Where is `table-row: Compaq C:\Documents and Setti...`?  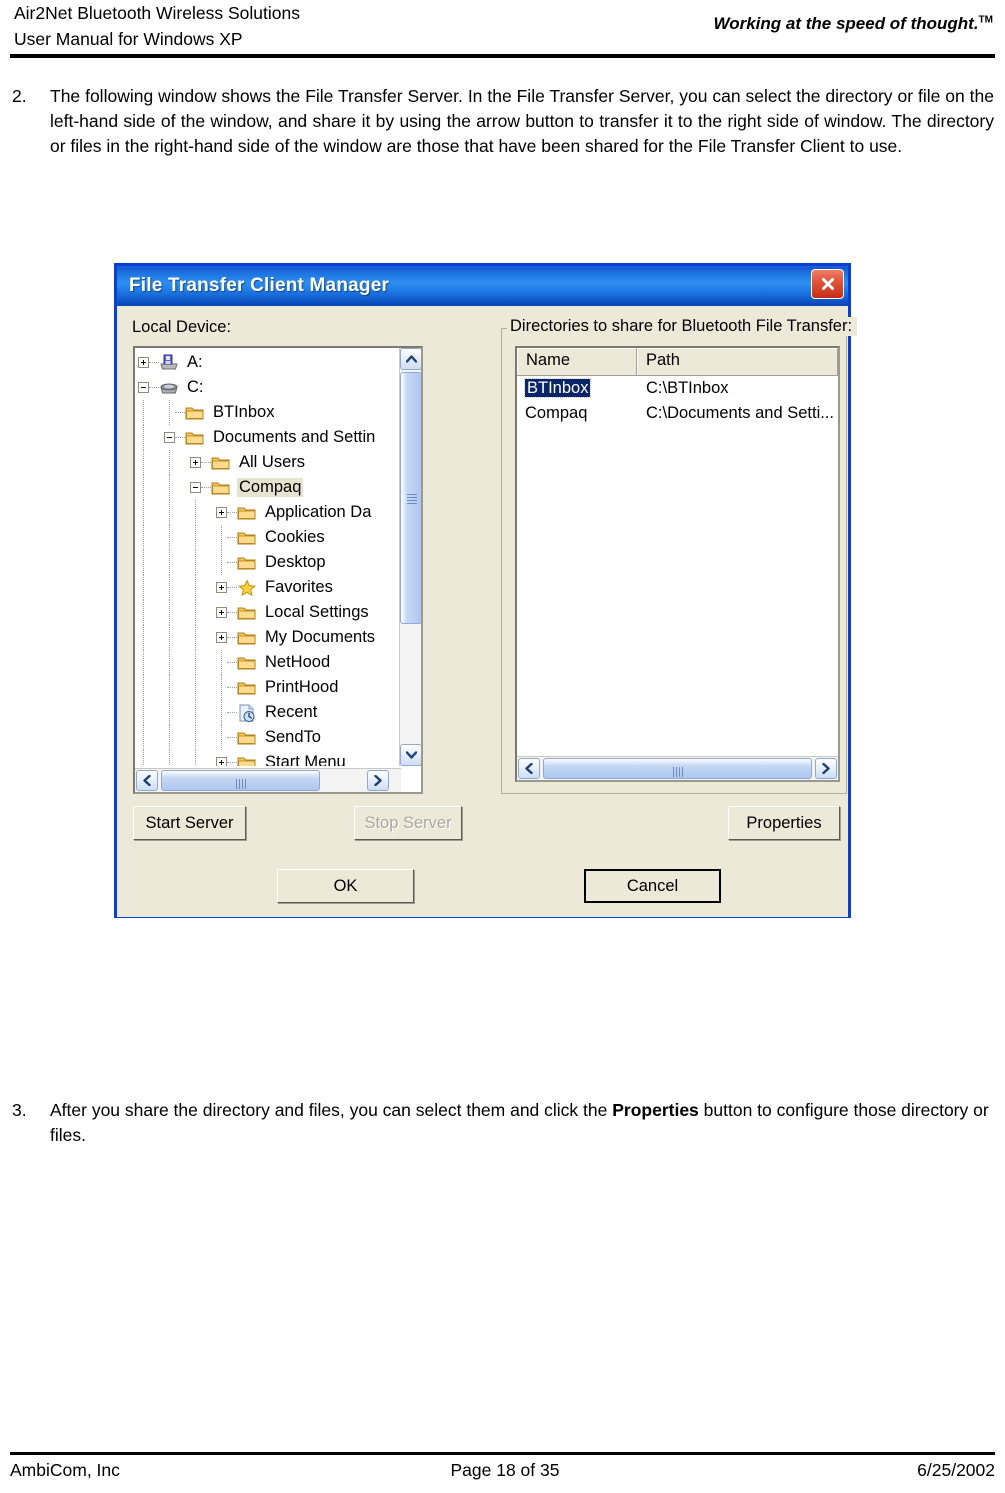
table-row: Compaq C:\Documents and Setti... is located at coordinates (677, 413).